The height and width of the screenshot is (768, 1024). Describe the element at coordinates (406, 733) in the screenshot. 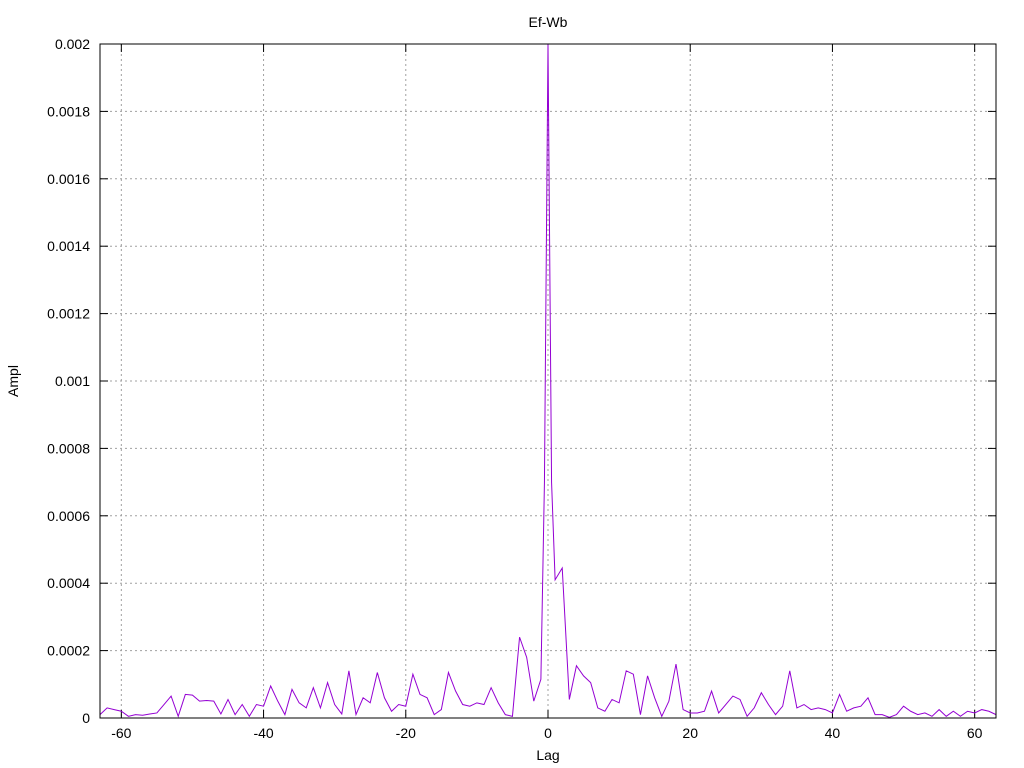

I see `x-tick-label: -20` at that location.